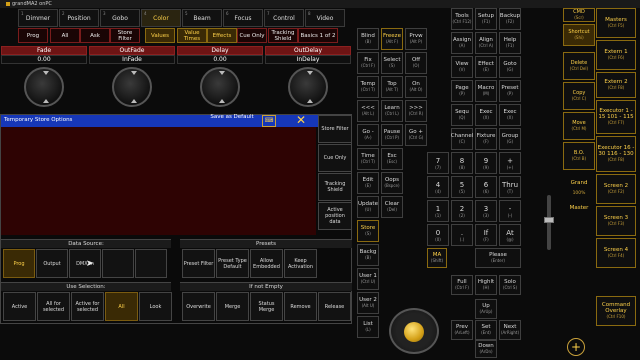  Describe the element at coordinates (438, 211) in the screenshot. I see `numpad-1: 1 (1)` at that location.